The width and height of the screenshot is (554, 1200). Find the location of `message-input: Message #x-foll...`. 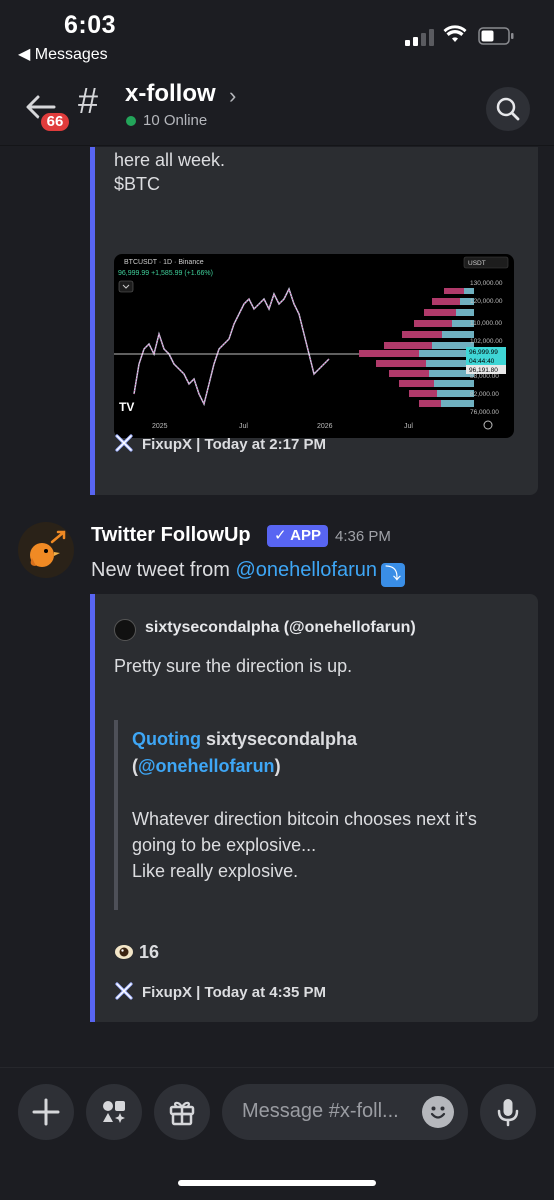

message-input: Message #x-foll... is located at coordinates (345, 1112).